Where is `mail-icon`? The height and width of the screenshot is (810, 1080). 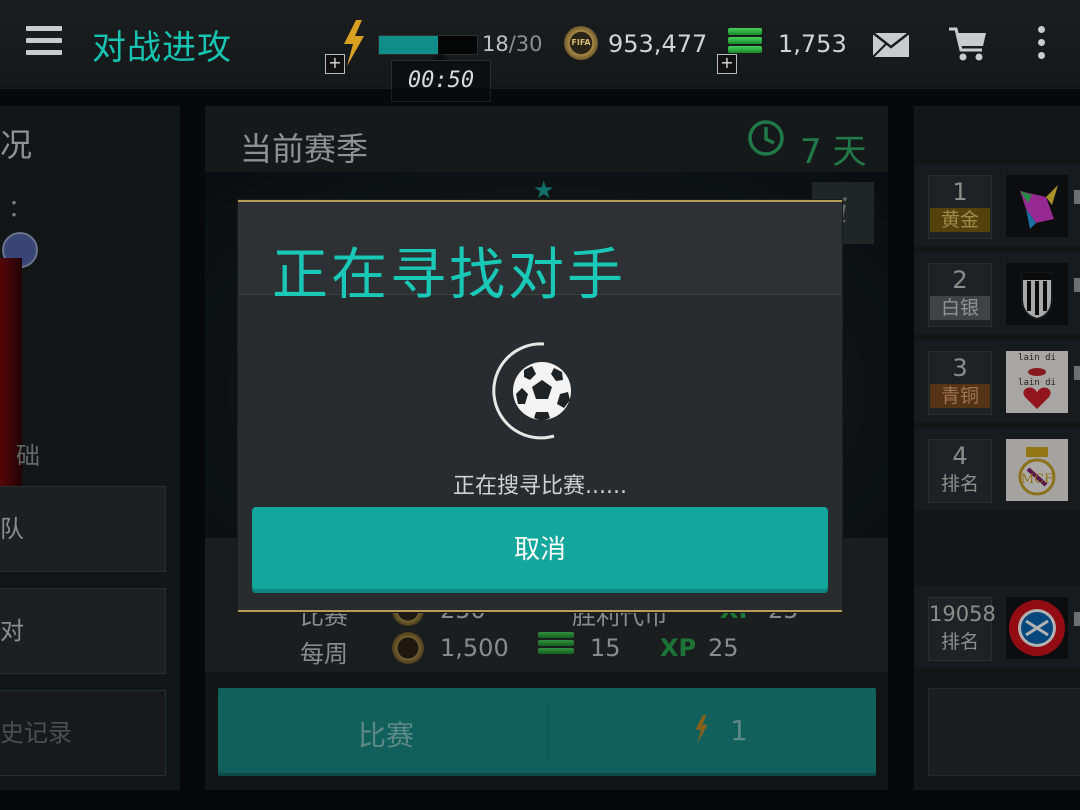
mail-icon is located at coordinates (891, 45).